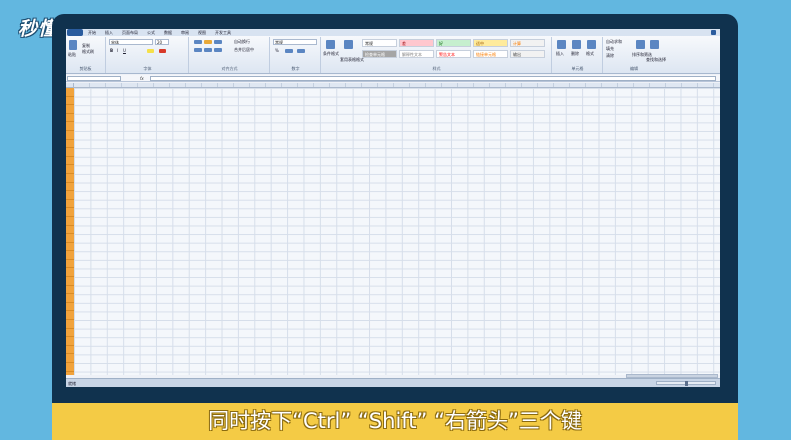 The image size is (791, 440). Describe the element at coordinates (301, 51) in the screenshot. I see `decimal-icon` at that location.